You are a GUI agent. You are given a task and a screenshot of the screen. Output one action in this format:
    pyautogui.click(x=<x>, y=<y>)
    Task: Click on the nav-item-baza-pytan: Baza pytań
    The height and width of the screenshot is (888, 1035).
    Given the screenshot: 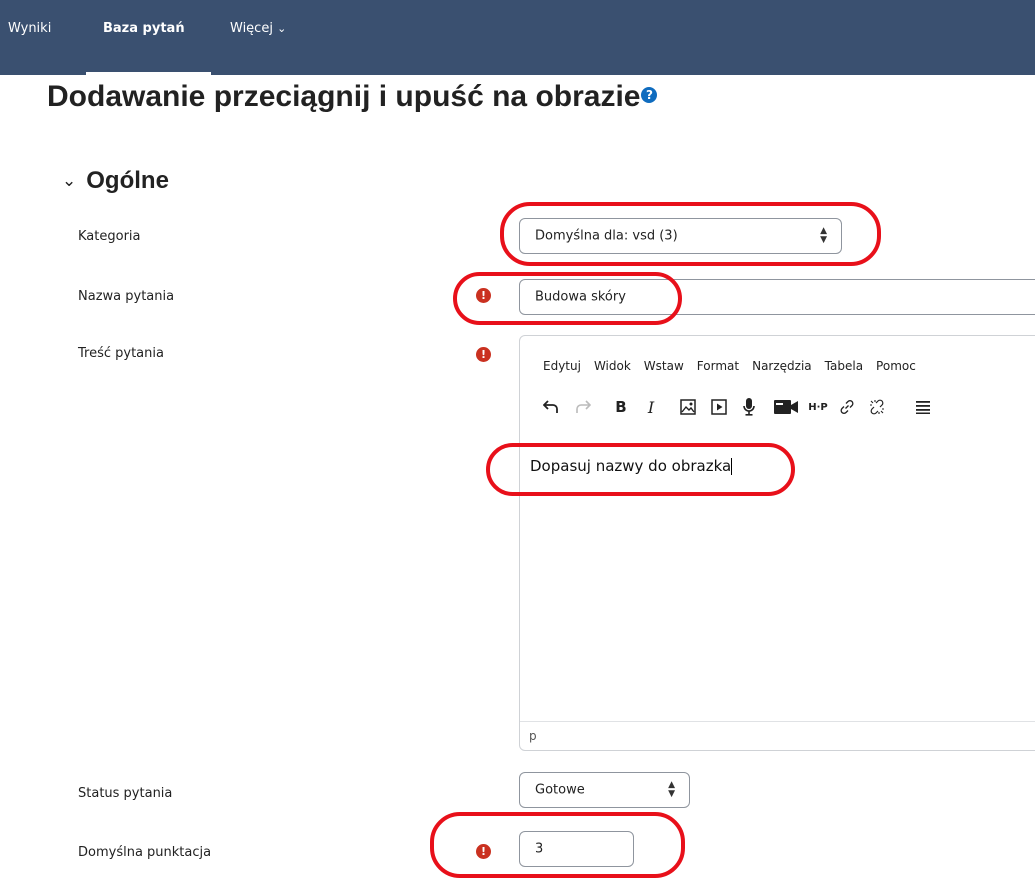 What is the action you would take?
    pyautogui.click(x=144, y=28)
    